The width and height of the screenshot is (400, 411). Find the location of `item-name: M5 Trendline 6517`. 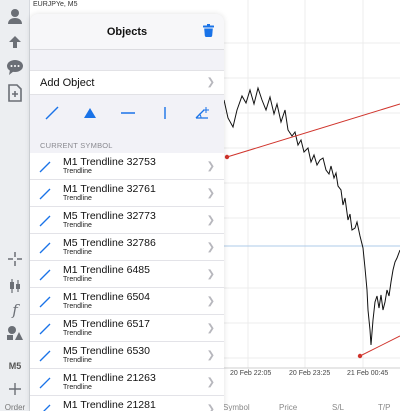

item-name: M5 Trendline 6517 is located at coordinates (106, 324).